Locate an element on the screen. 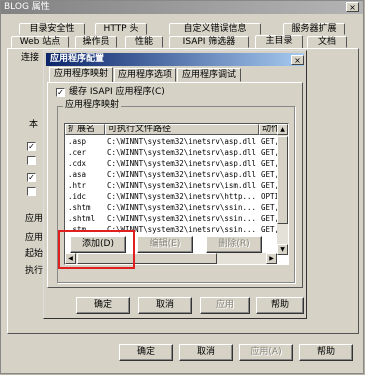 This screenshot has width=365, height=375. tab-web-site: Web 站点 is located at coordinates (40, 42).